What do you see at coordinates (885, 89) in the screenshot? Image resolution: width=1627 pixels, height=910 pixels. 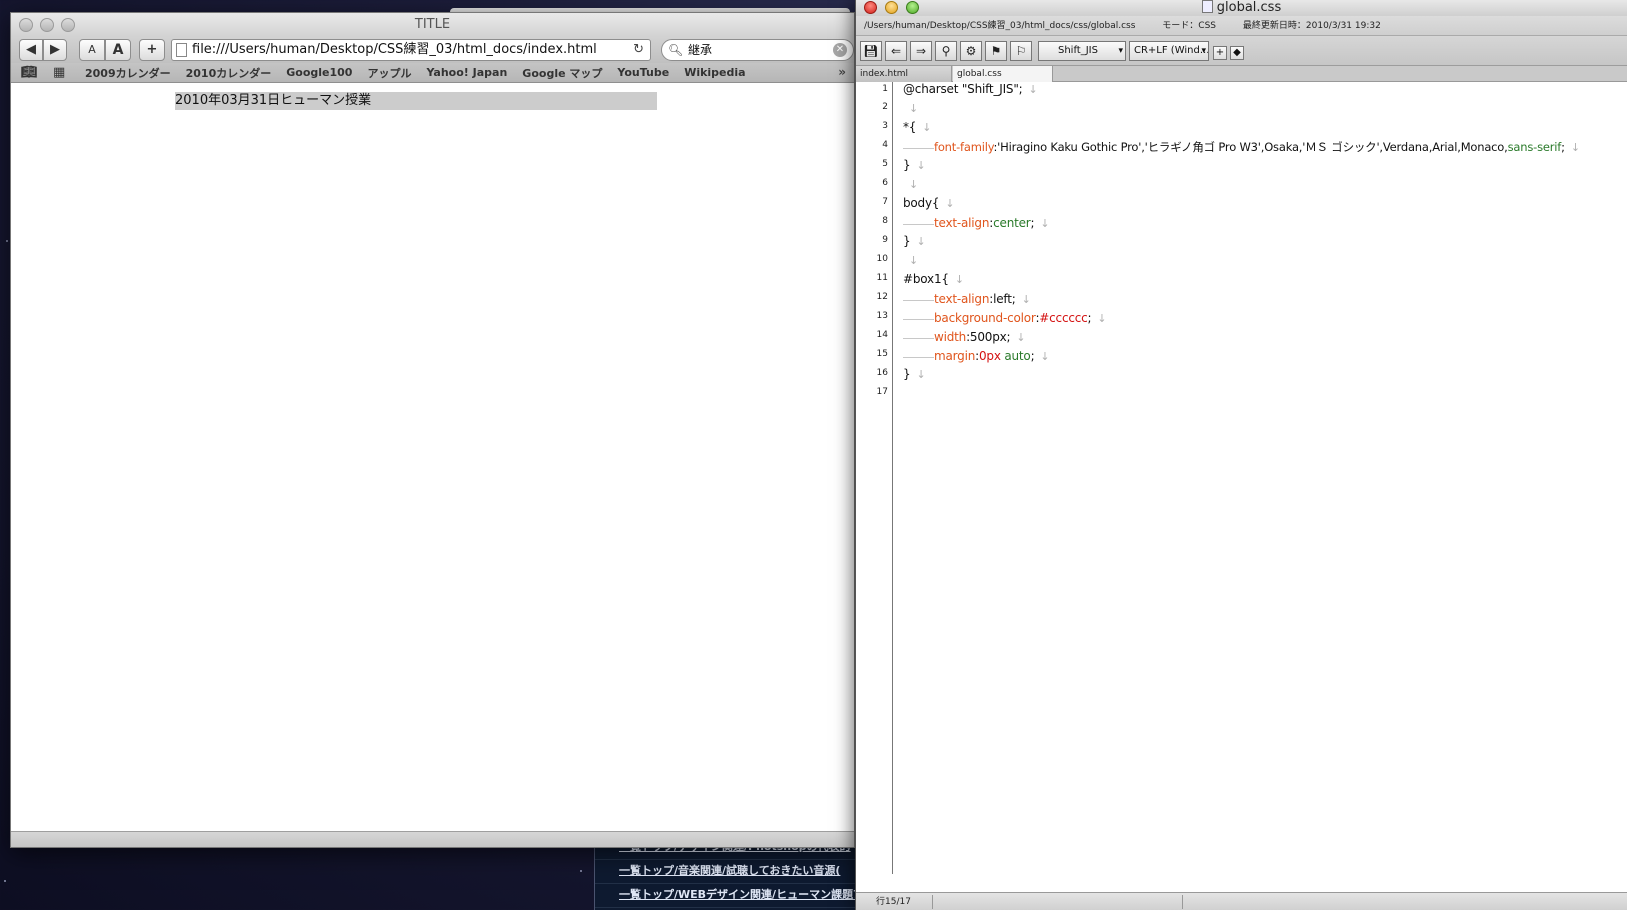 I see `line-number: 1` at bounding box center [885, 89].